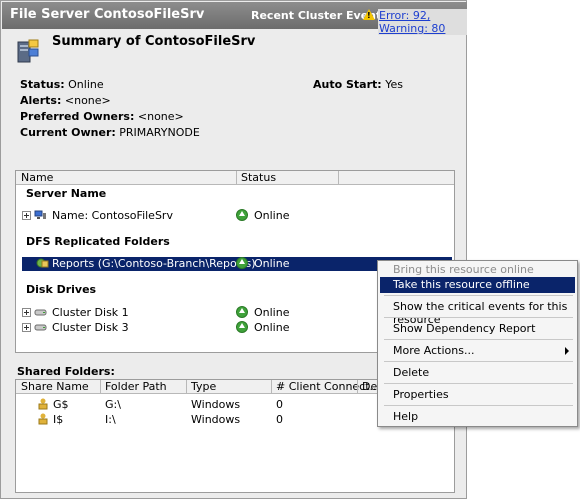 Image resolution: width=580 pixels, height=501 pixels. Describe the element at coordinates (463, 269) in the screenshot. I see `menu-item-label: Bring this resource online` at that location.